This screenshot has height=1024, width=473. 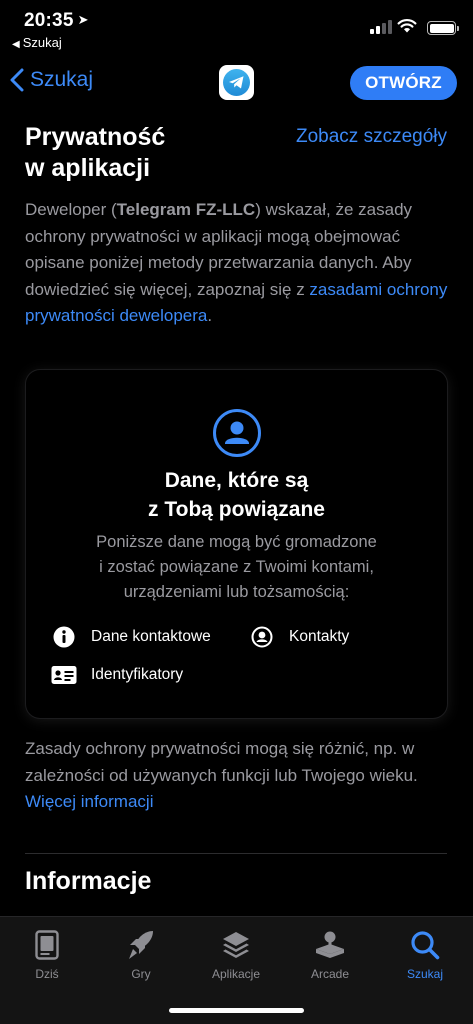 I want to click on data-item-contact-info: Dane kontaktowe, so click(x=131, y=637).